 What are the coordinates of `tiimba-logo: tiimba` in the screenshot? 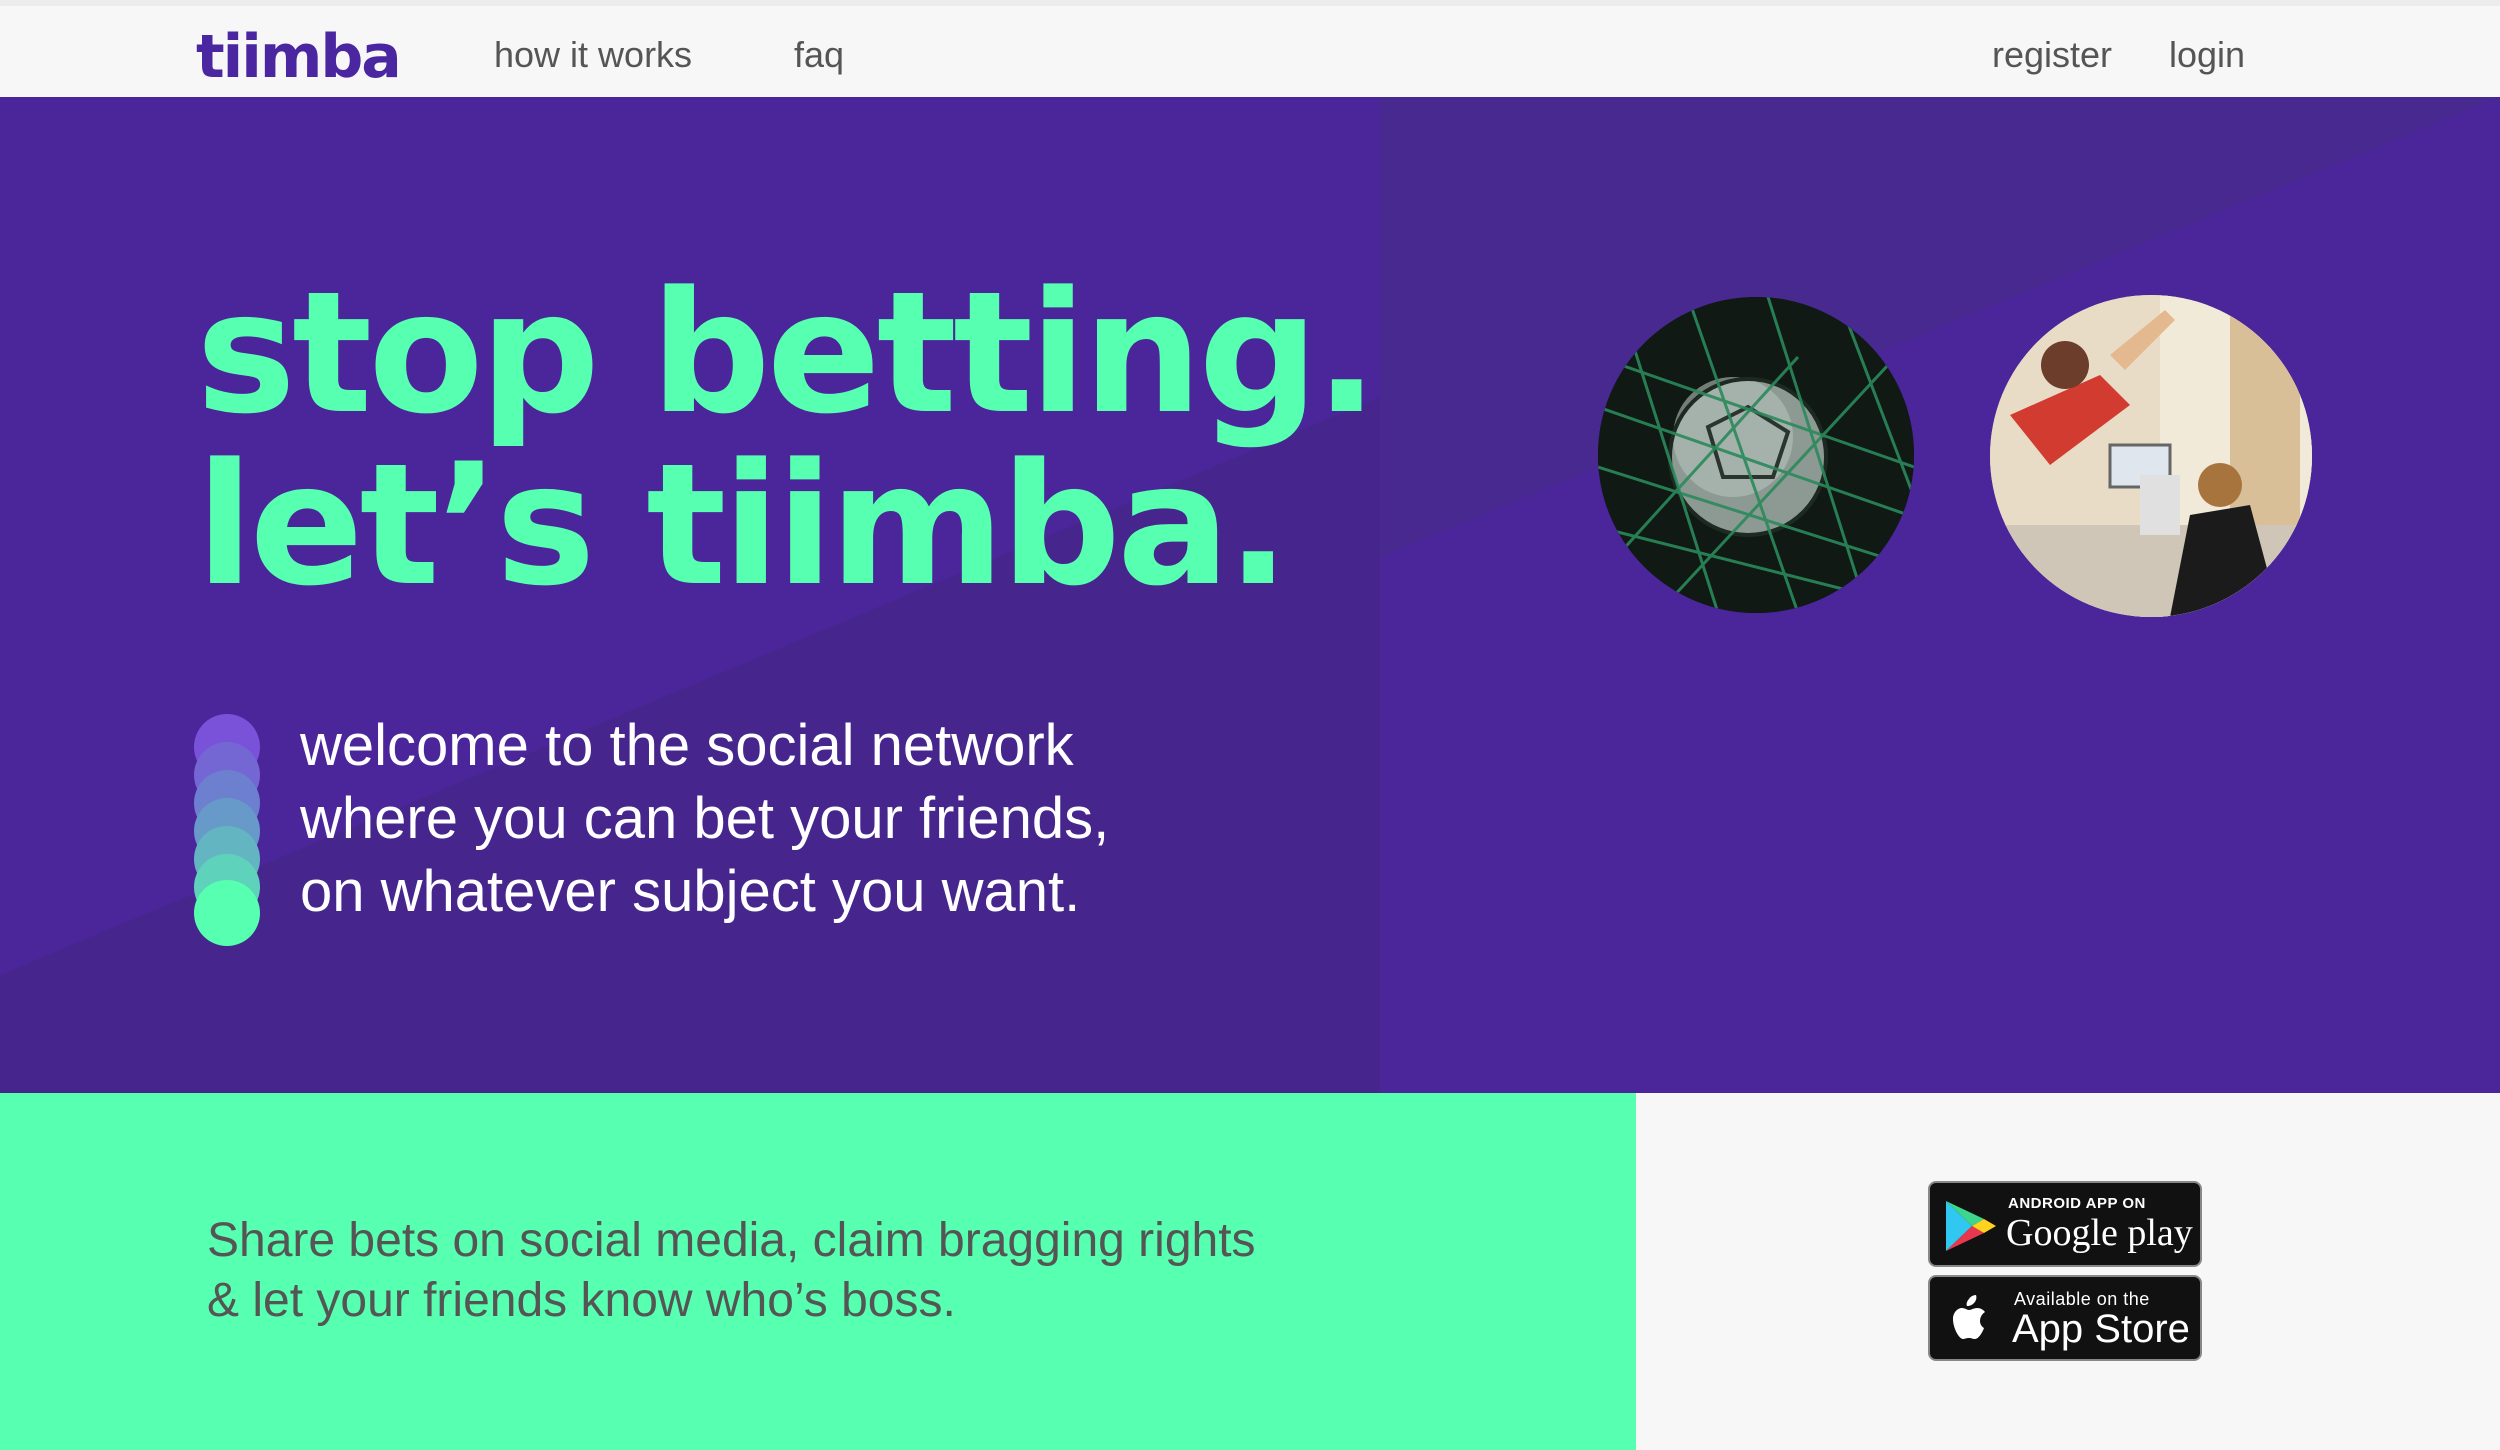 It's located at (299, 57).